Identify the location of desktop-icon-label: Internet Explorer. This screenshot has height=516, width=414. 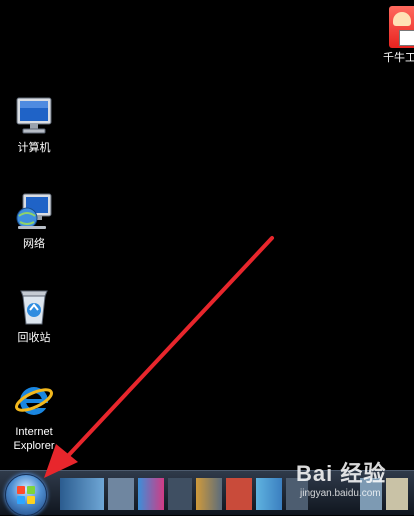
(34, 439).